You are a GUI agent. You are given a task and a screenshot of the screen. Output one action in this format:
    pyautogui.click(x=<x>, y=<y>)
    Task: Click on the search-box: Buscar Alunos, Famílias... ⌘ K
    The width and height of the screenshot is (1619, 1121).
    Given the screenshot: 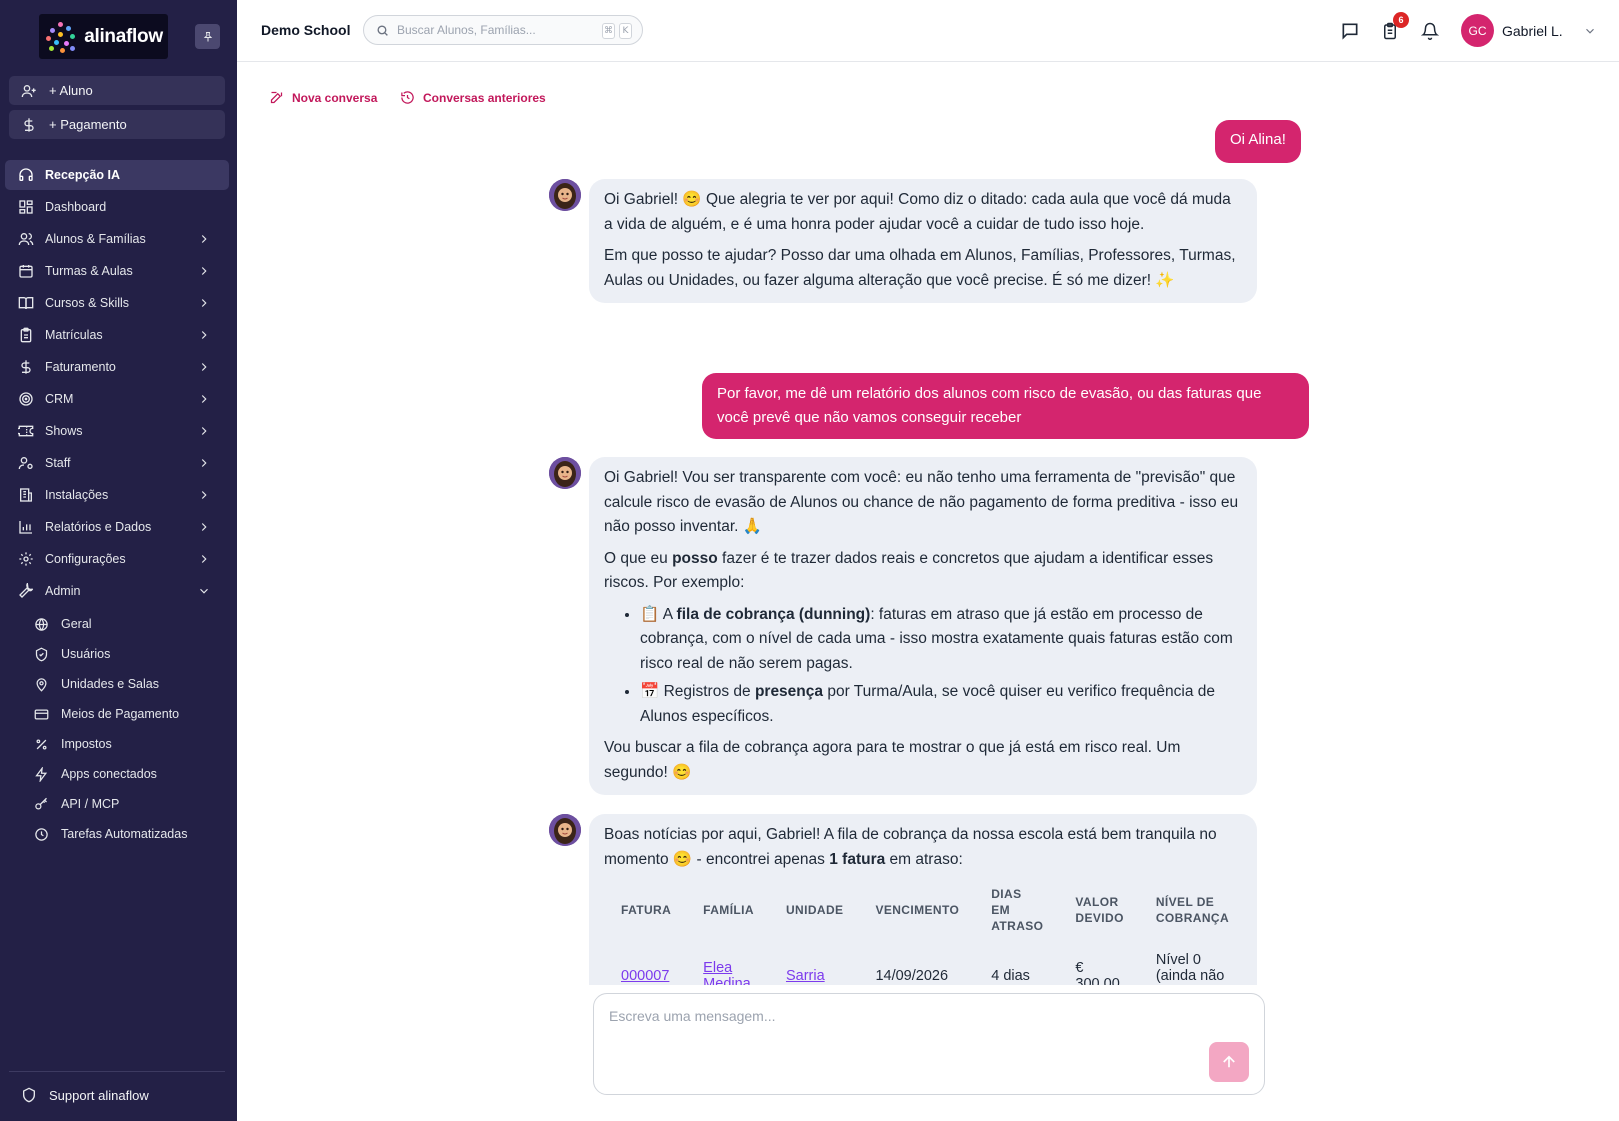 What is the action you would take?
    pyautogui.click(x=503, y=30)
    